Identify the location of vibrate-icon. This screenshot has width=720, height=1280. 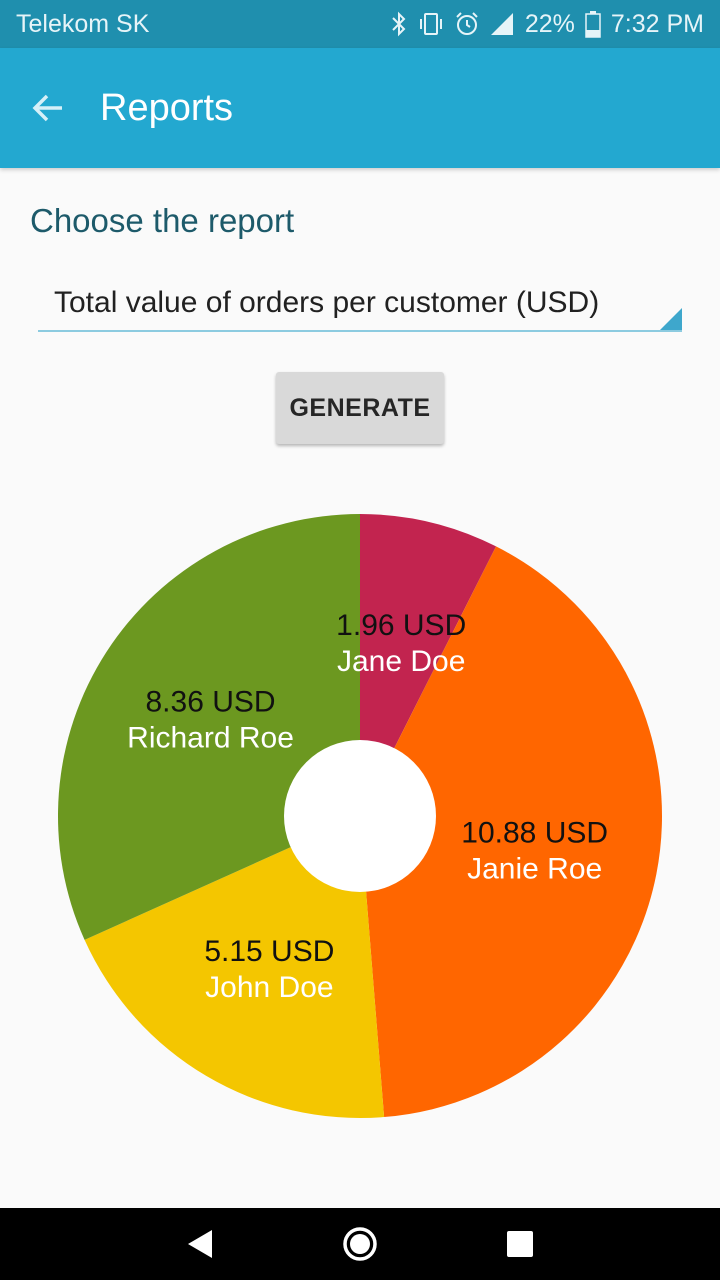
(430, 24).